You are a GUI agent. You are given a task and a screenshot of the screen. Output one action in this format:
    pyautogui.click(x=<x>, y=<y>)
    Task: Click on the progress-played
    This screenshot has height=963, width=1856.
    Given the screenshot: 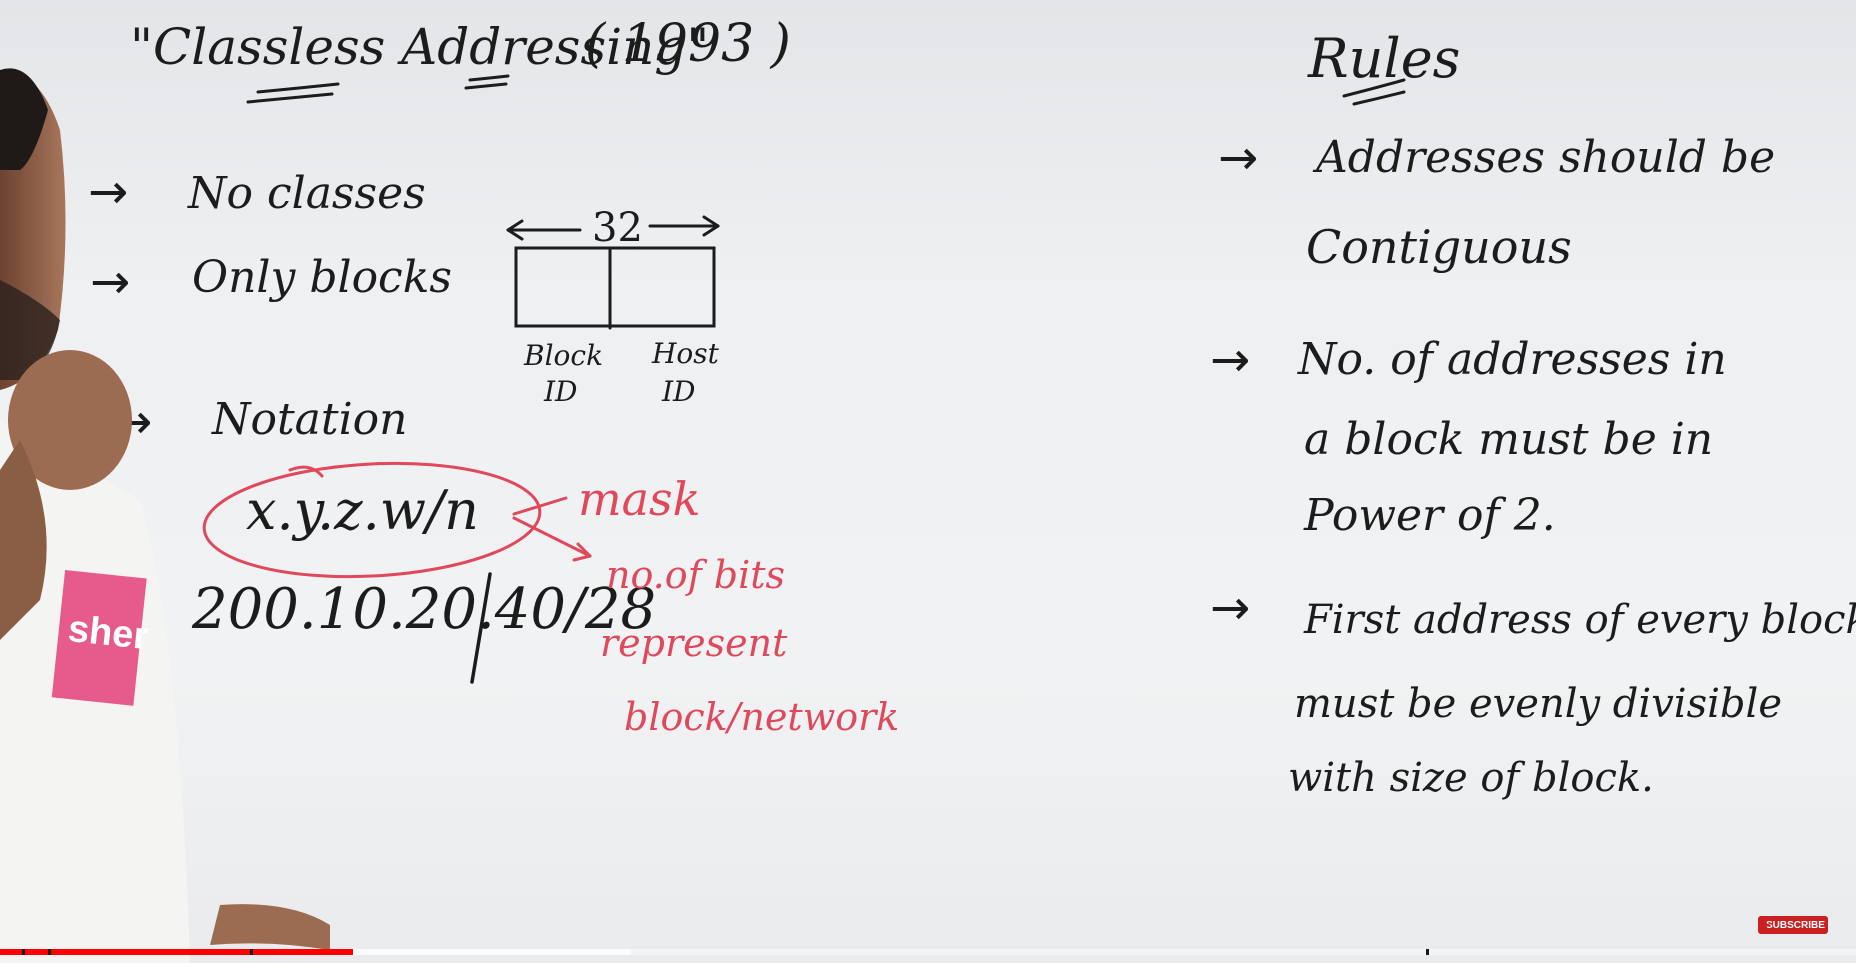 What is the action you would take?
    pyautogui.click(x=176, y=952)
    